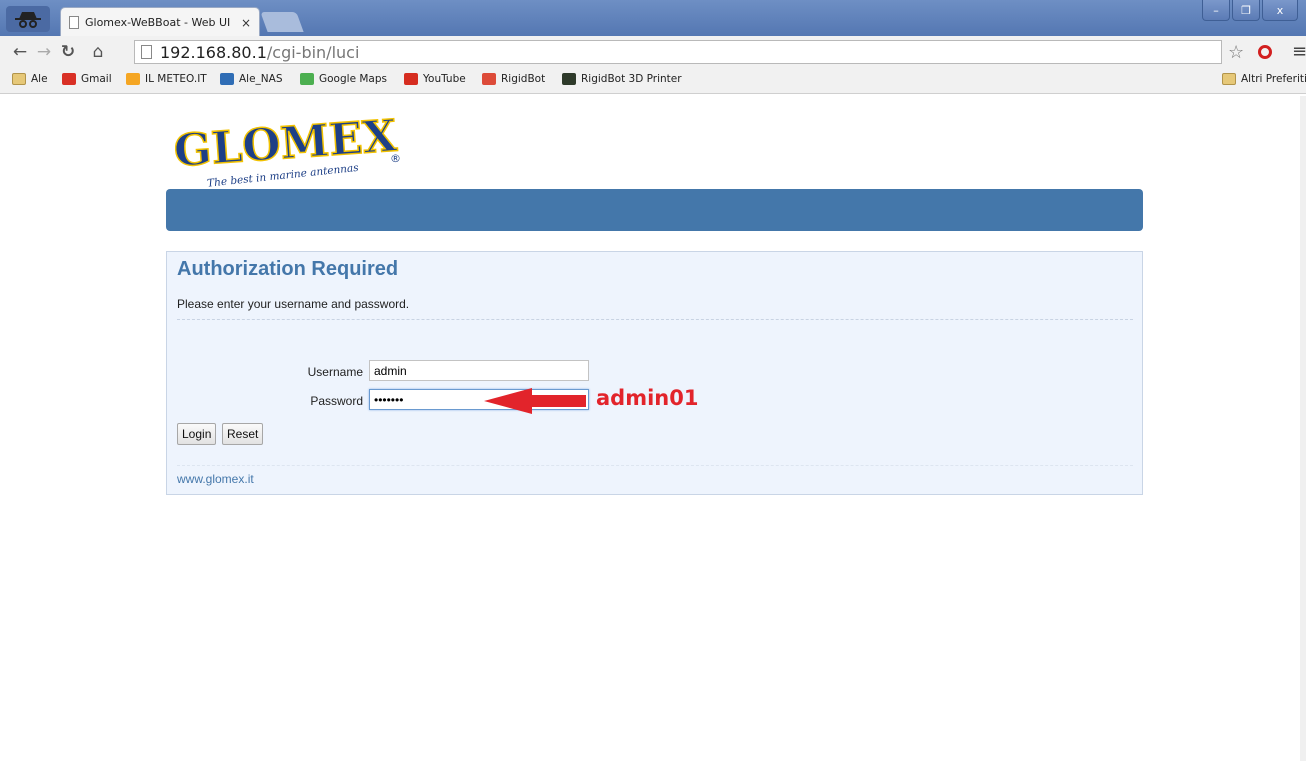  Describe the element at coordinates (227, 79) in the screenshot. I see `dsm-icon` at that location.